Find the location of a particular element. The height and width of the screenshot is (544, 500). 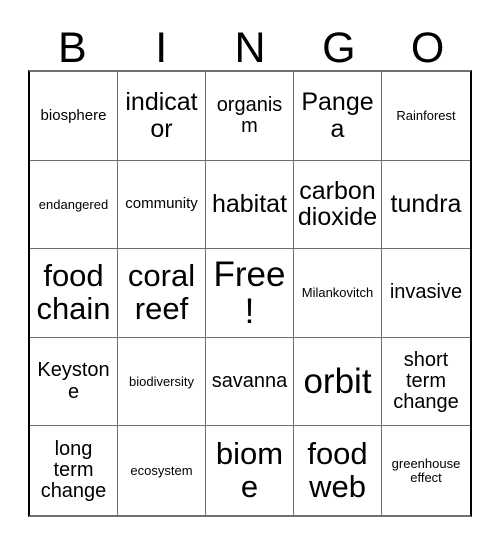

bingo-cell: savanna is located at coordinates (250, 382).